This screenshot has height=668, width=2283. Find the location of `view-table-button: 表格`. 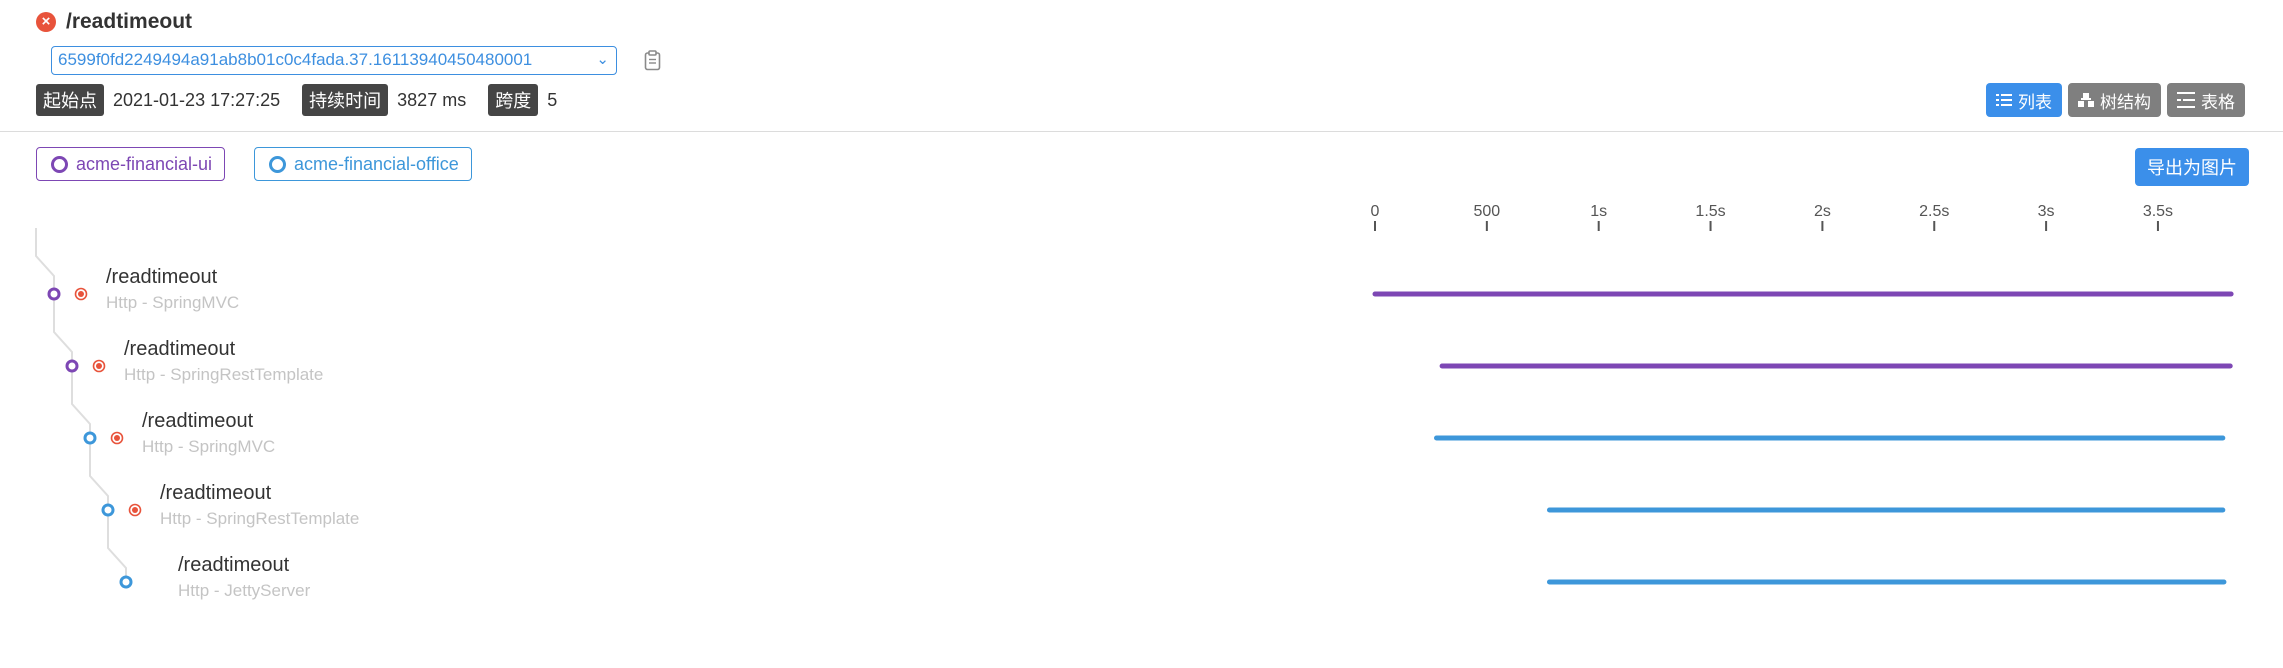

view-table-button: 表格 is located at coordinates (2206, 100).